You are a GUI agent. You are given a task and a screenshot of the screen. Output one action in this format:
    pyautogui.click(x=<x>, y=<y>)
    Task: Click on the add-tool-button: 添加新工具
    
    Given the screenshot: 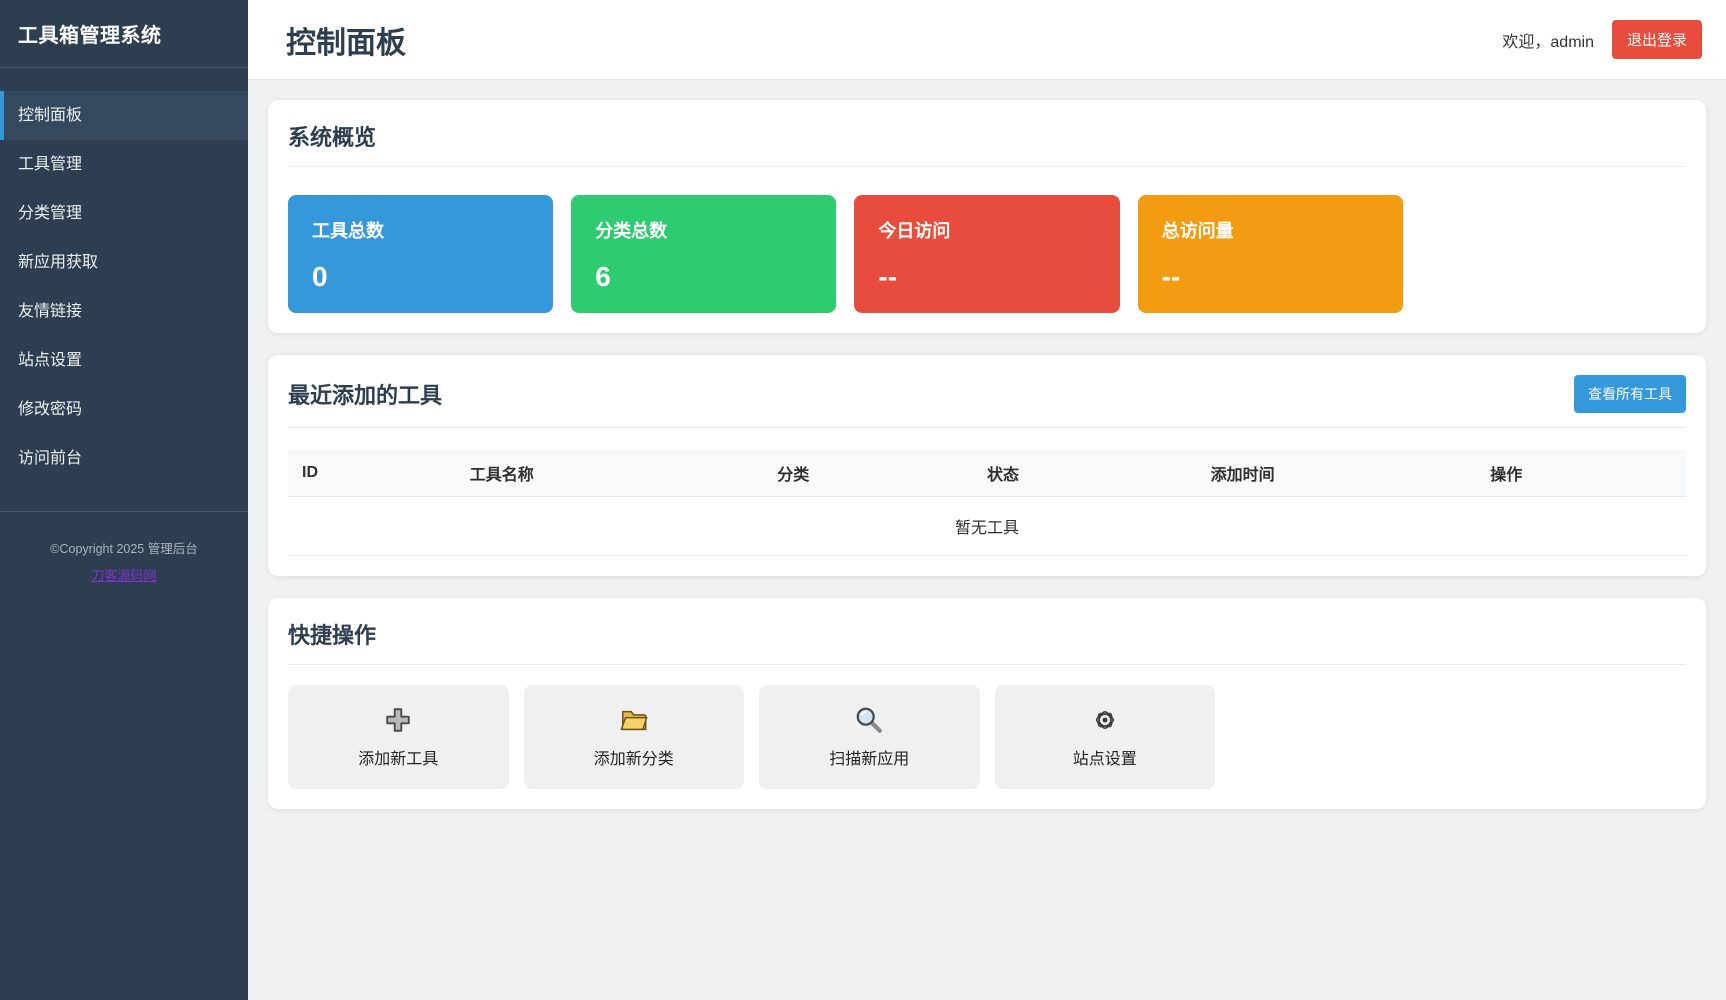 What is the action you would take?
    pyautogui.click(x=398, y=737)
    